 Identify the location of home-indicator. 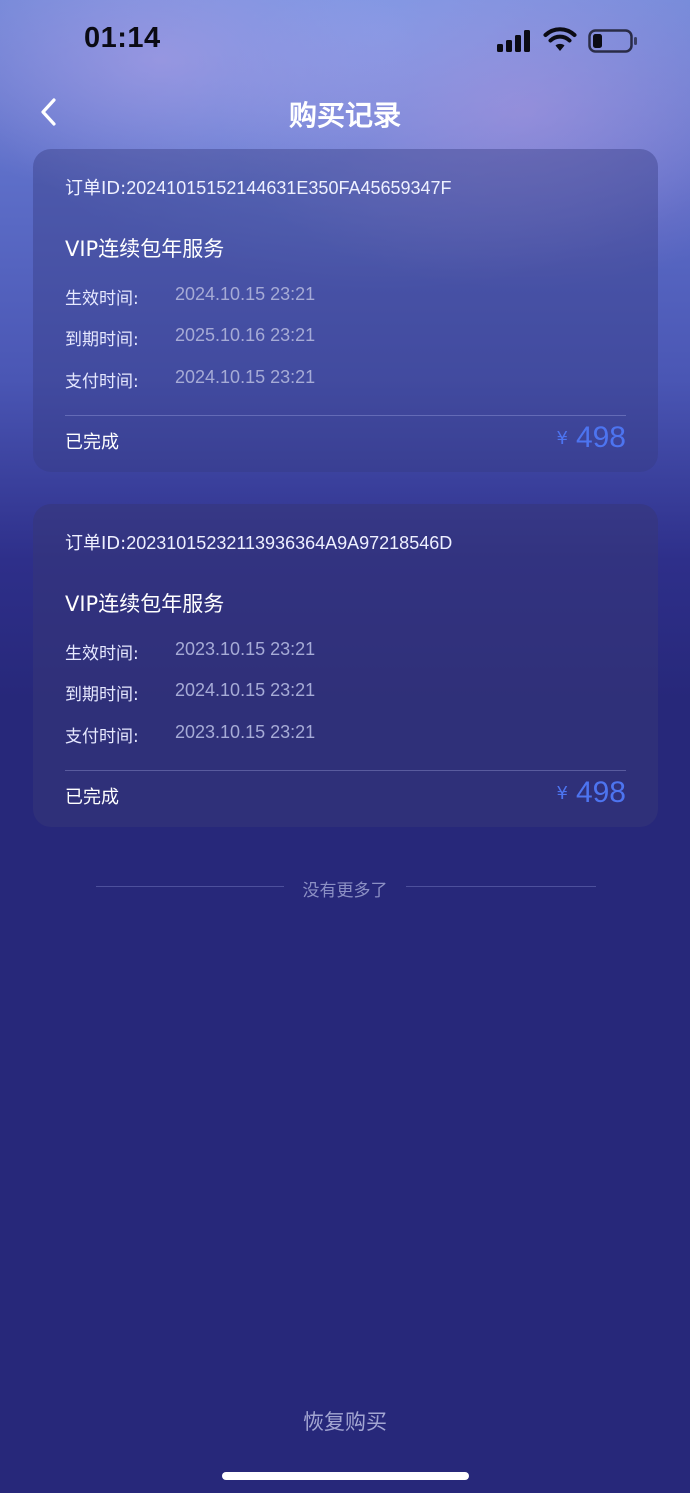
(345, 1476).